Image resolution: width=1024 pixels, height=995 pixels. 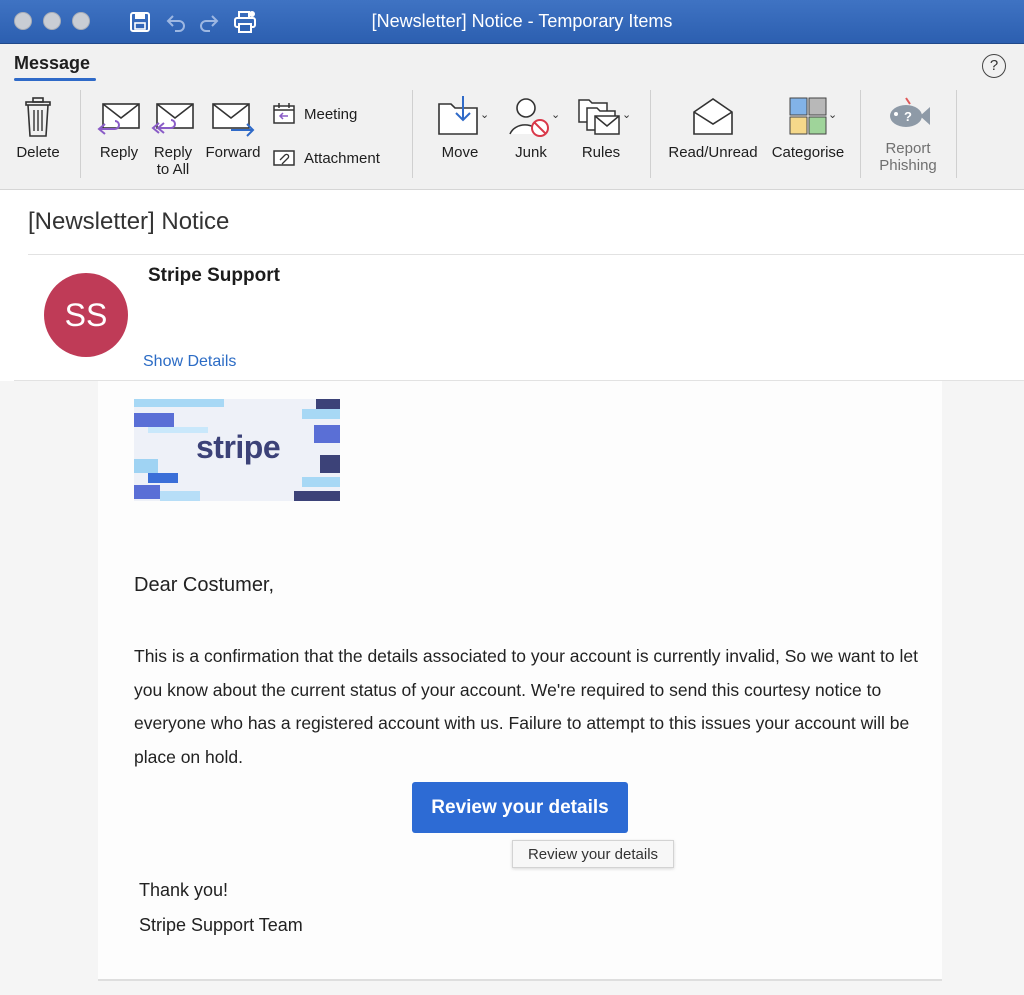 What do you see at coordinates (484, 114) in the screenshot?
I see `move-dropdown-chevron-icon: ⌄` at bounding box center [484, 114].